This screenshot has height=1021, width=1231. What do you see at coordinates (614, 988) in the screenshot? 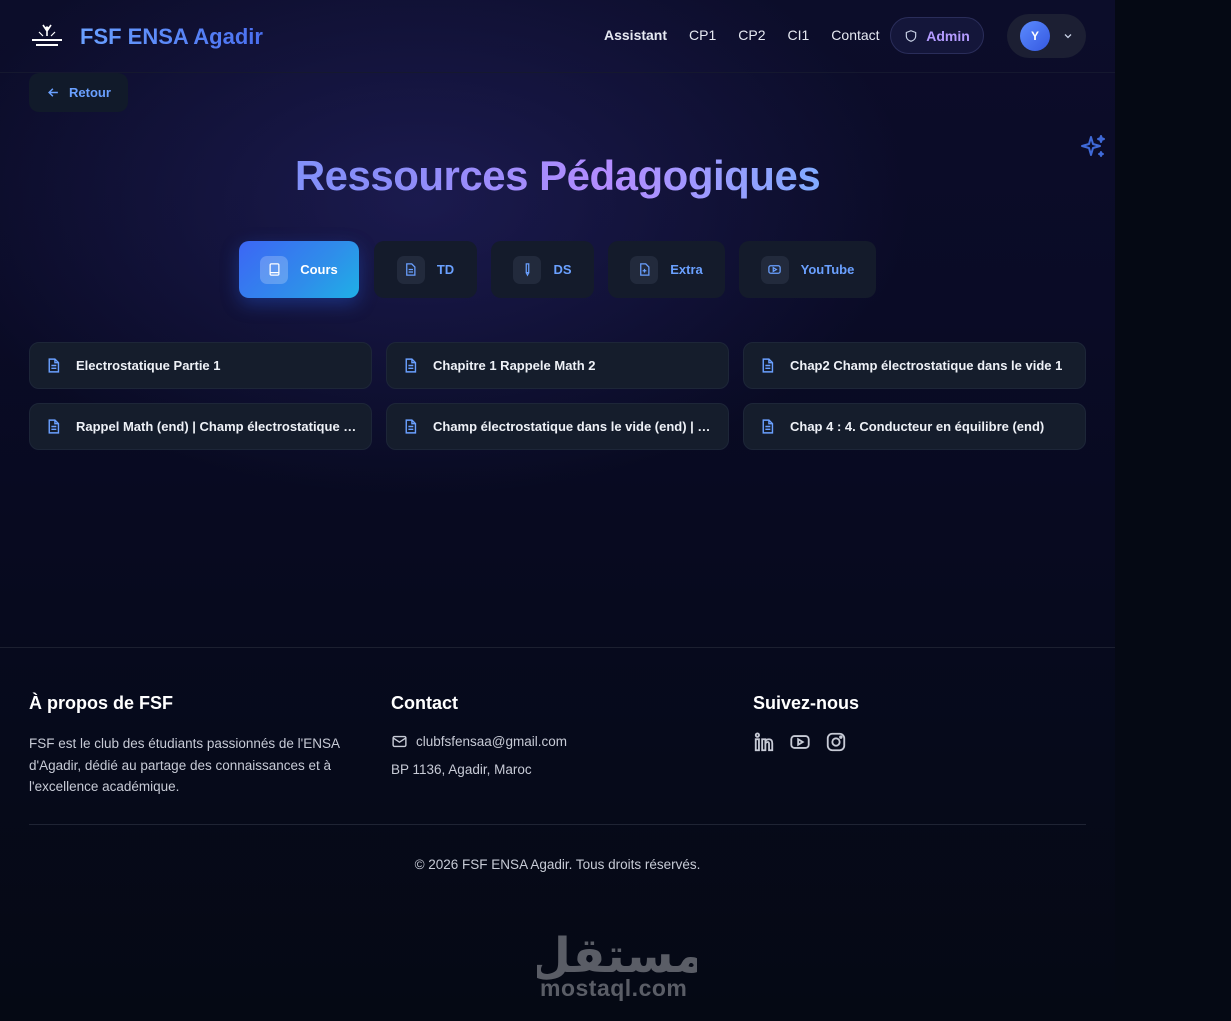
I see `watermark-text: mostaql.com` at bounding box center [614, 988].